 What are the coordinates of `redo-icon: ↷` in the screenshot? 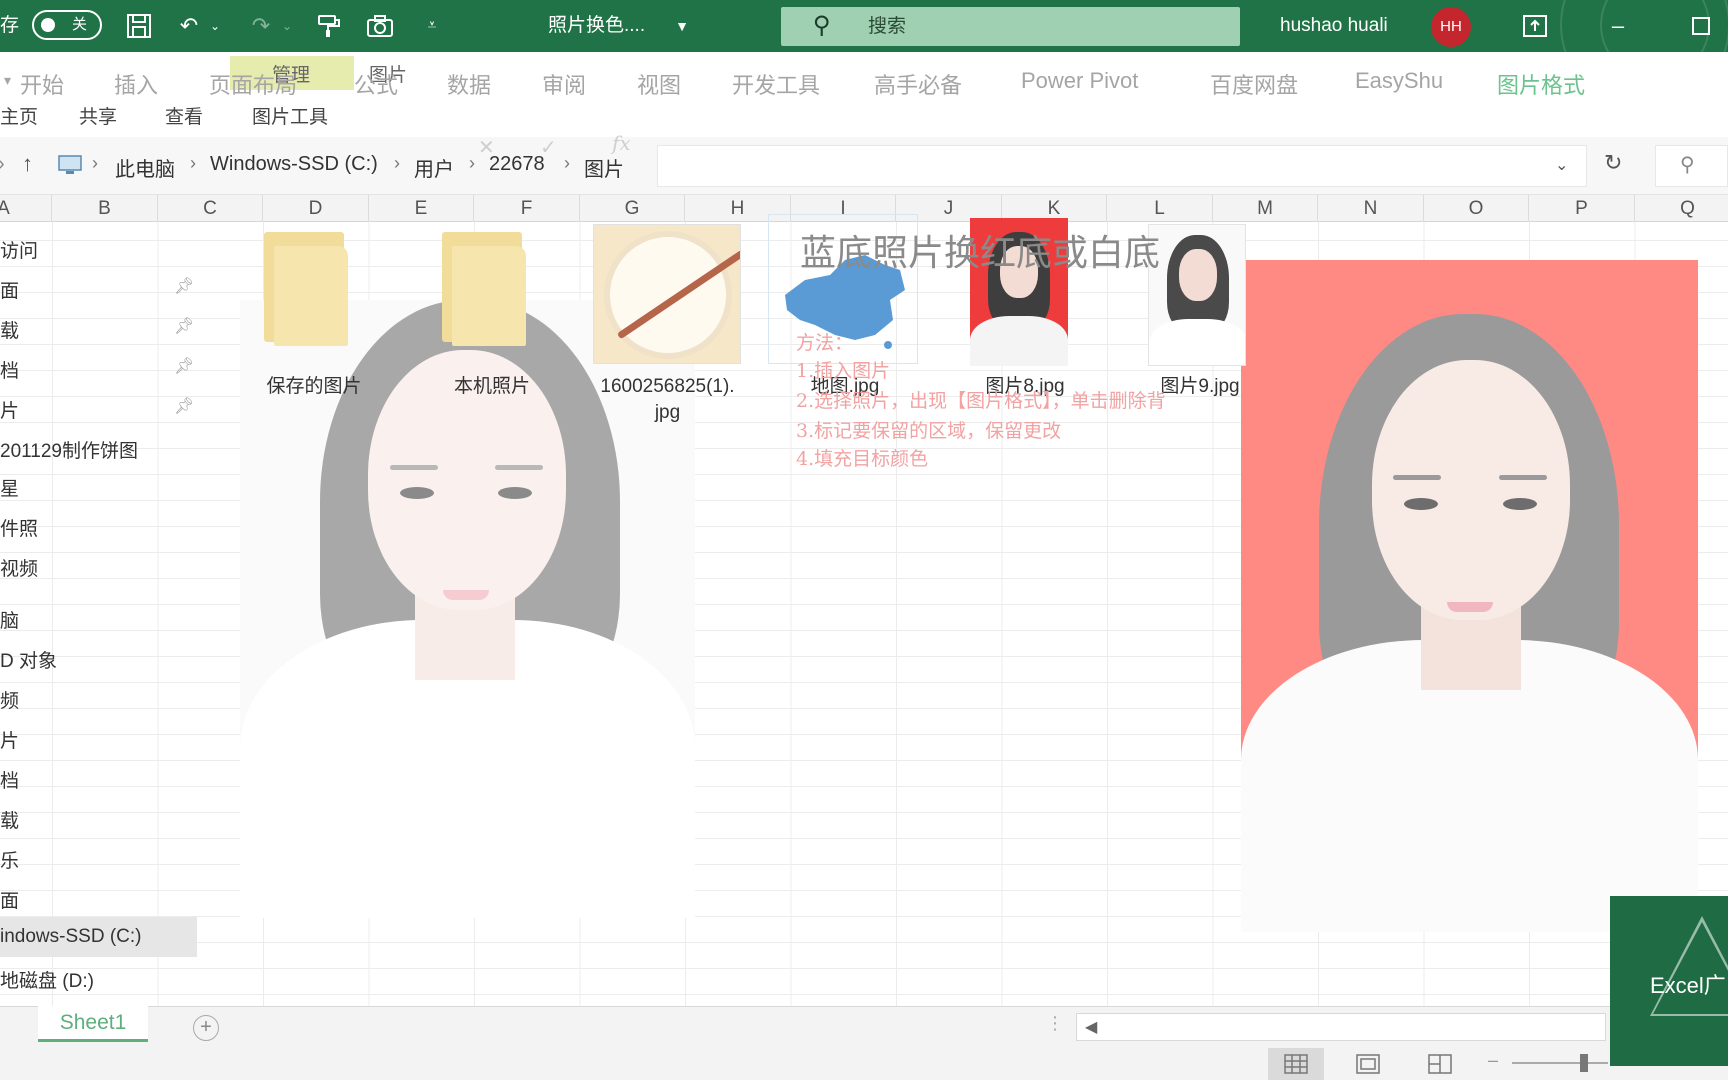 It's located at (261, 26).